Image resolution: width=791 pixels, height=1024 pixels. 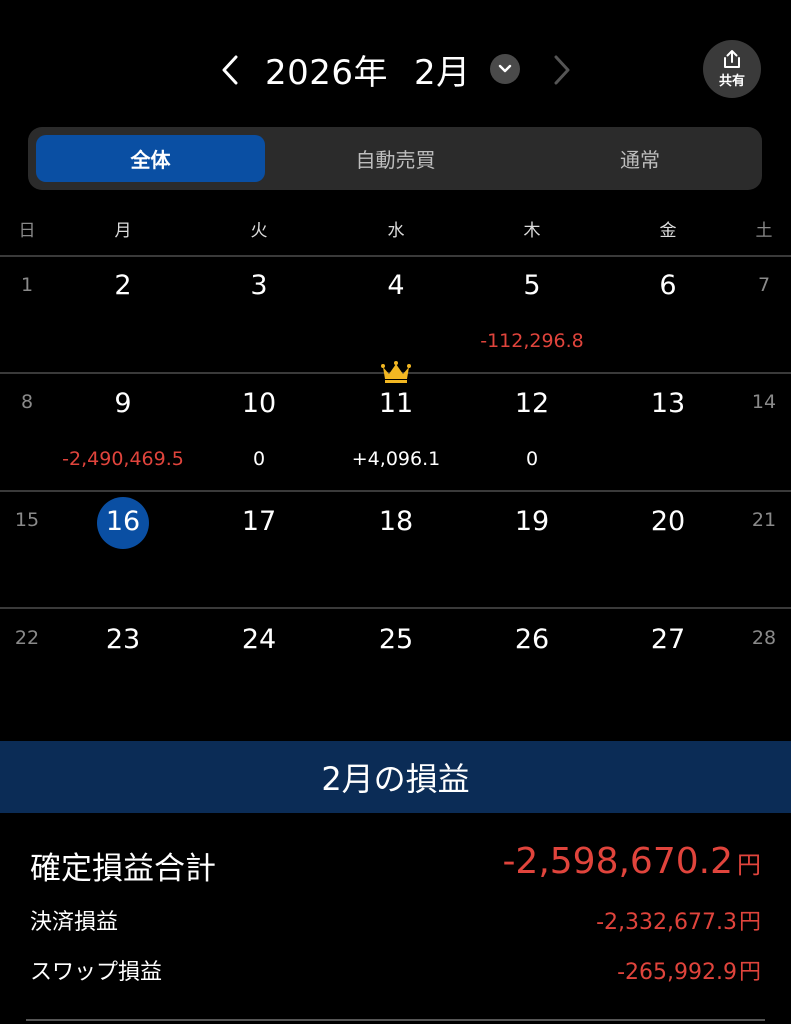 I want to click on settlement-pl-amount: -2,332,677.3, so click(x=666, y=922).